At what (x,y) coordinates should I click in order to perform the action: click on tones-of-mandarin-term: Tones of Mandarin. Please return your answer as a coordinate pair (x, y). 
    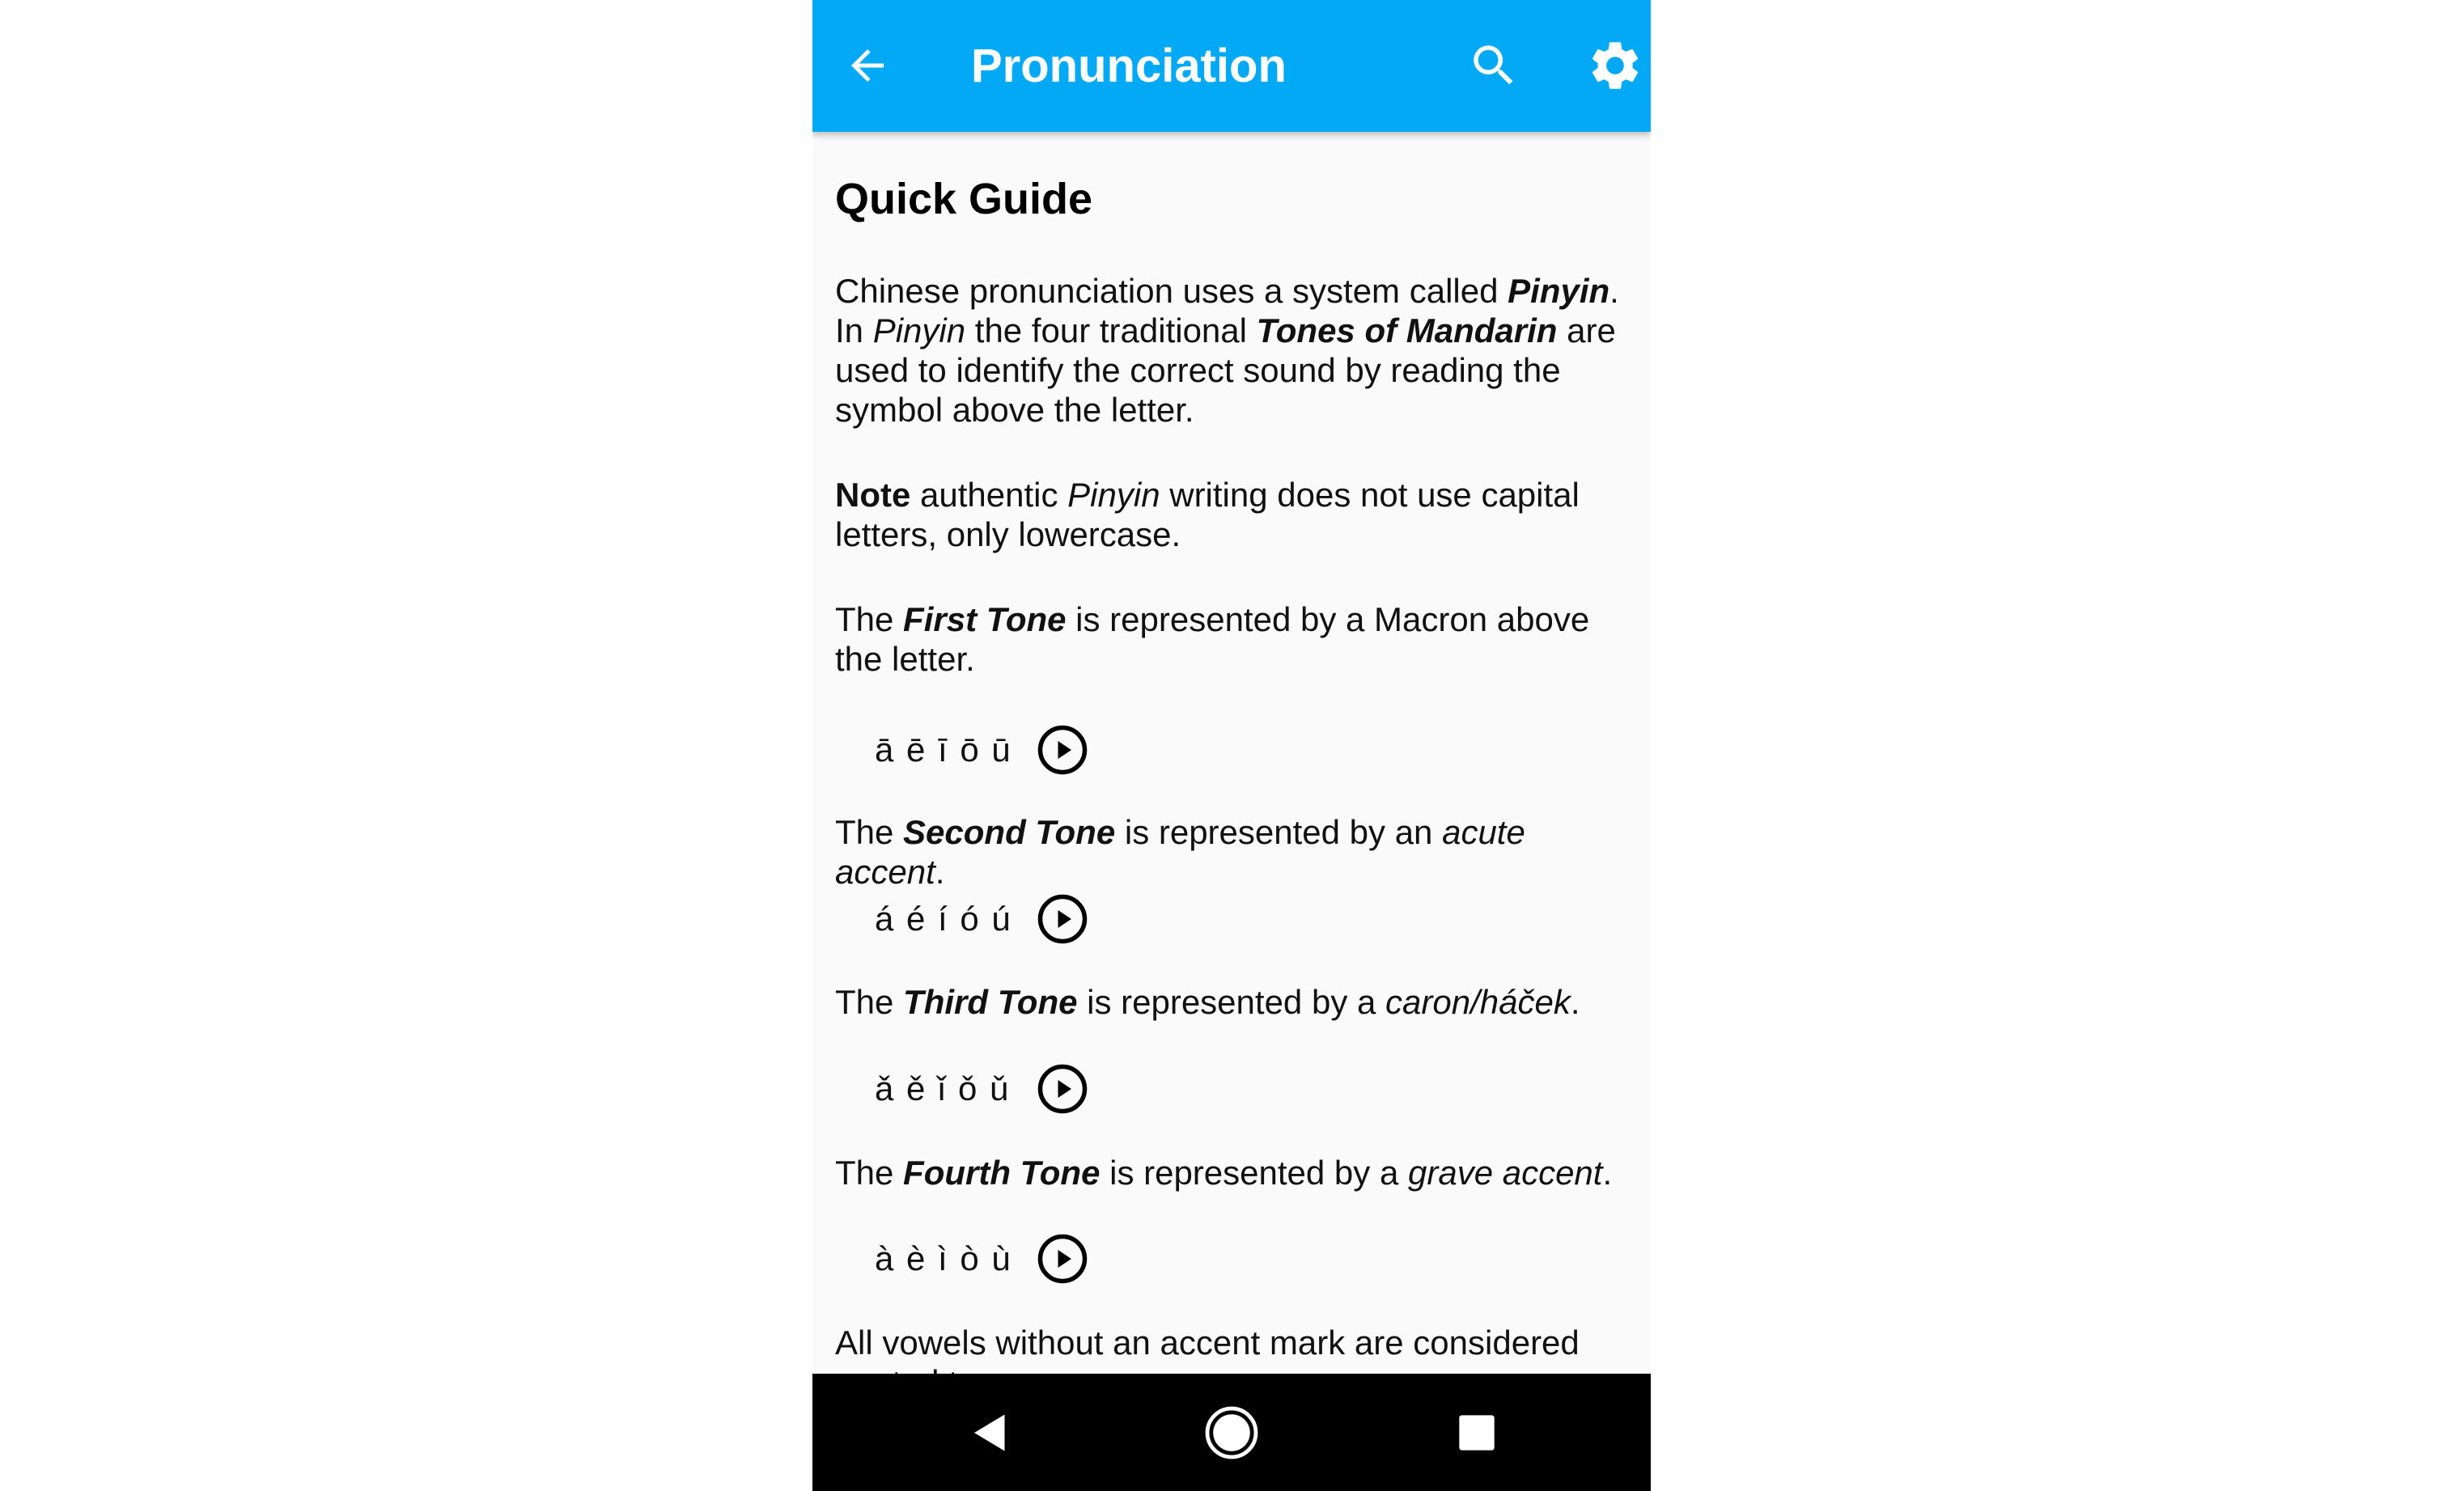
    Looking at the image, I should click on (1407, 330).